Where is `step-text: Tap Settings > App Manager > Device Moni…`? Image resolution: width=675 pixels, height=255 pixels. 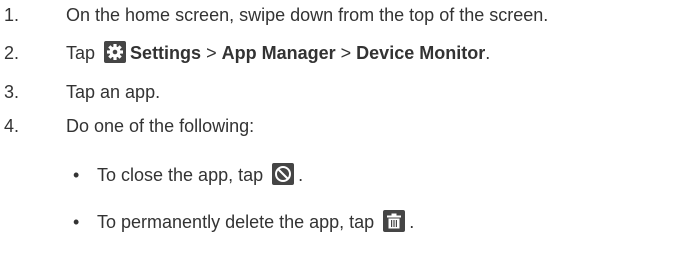 step-text: Tap Settings > App Manager > Device Moni… is located at coordinates (278, 53).